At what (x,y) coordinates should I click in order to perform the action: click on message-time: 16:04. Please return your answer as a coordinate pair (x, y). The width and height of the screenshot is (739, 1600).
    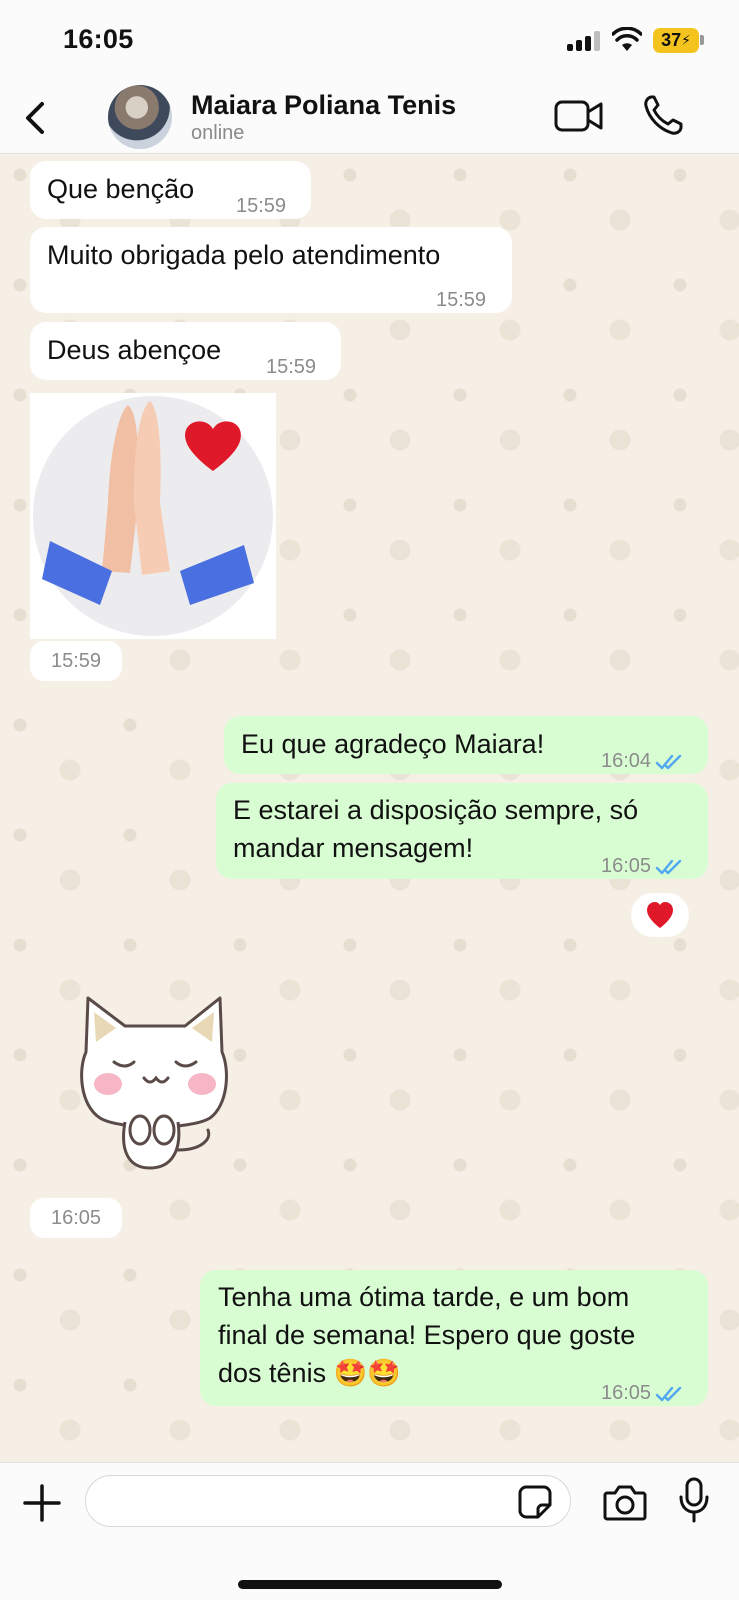
    Looking at the image, I should click on (642, 761).